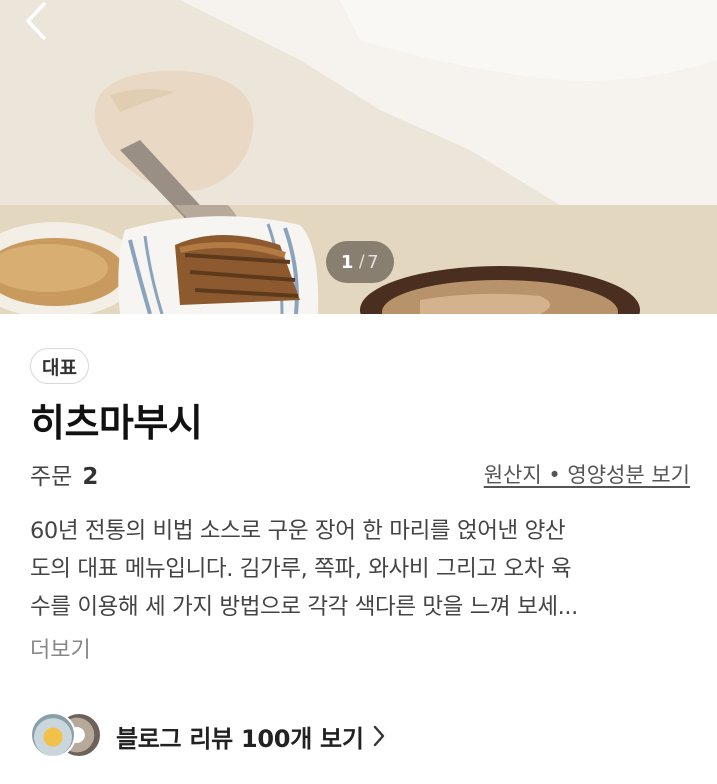 The image size is (717, 784). I want to click on avatar, so click(53, 735).